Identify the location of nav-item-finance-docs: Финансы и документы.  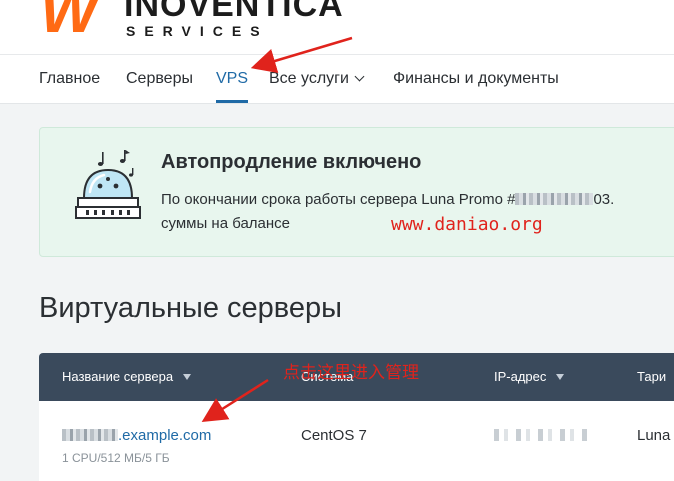
(476, 79).